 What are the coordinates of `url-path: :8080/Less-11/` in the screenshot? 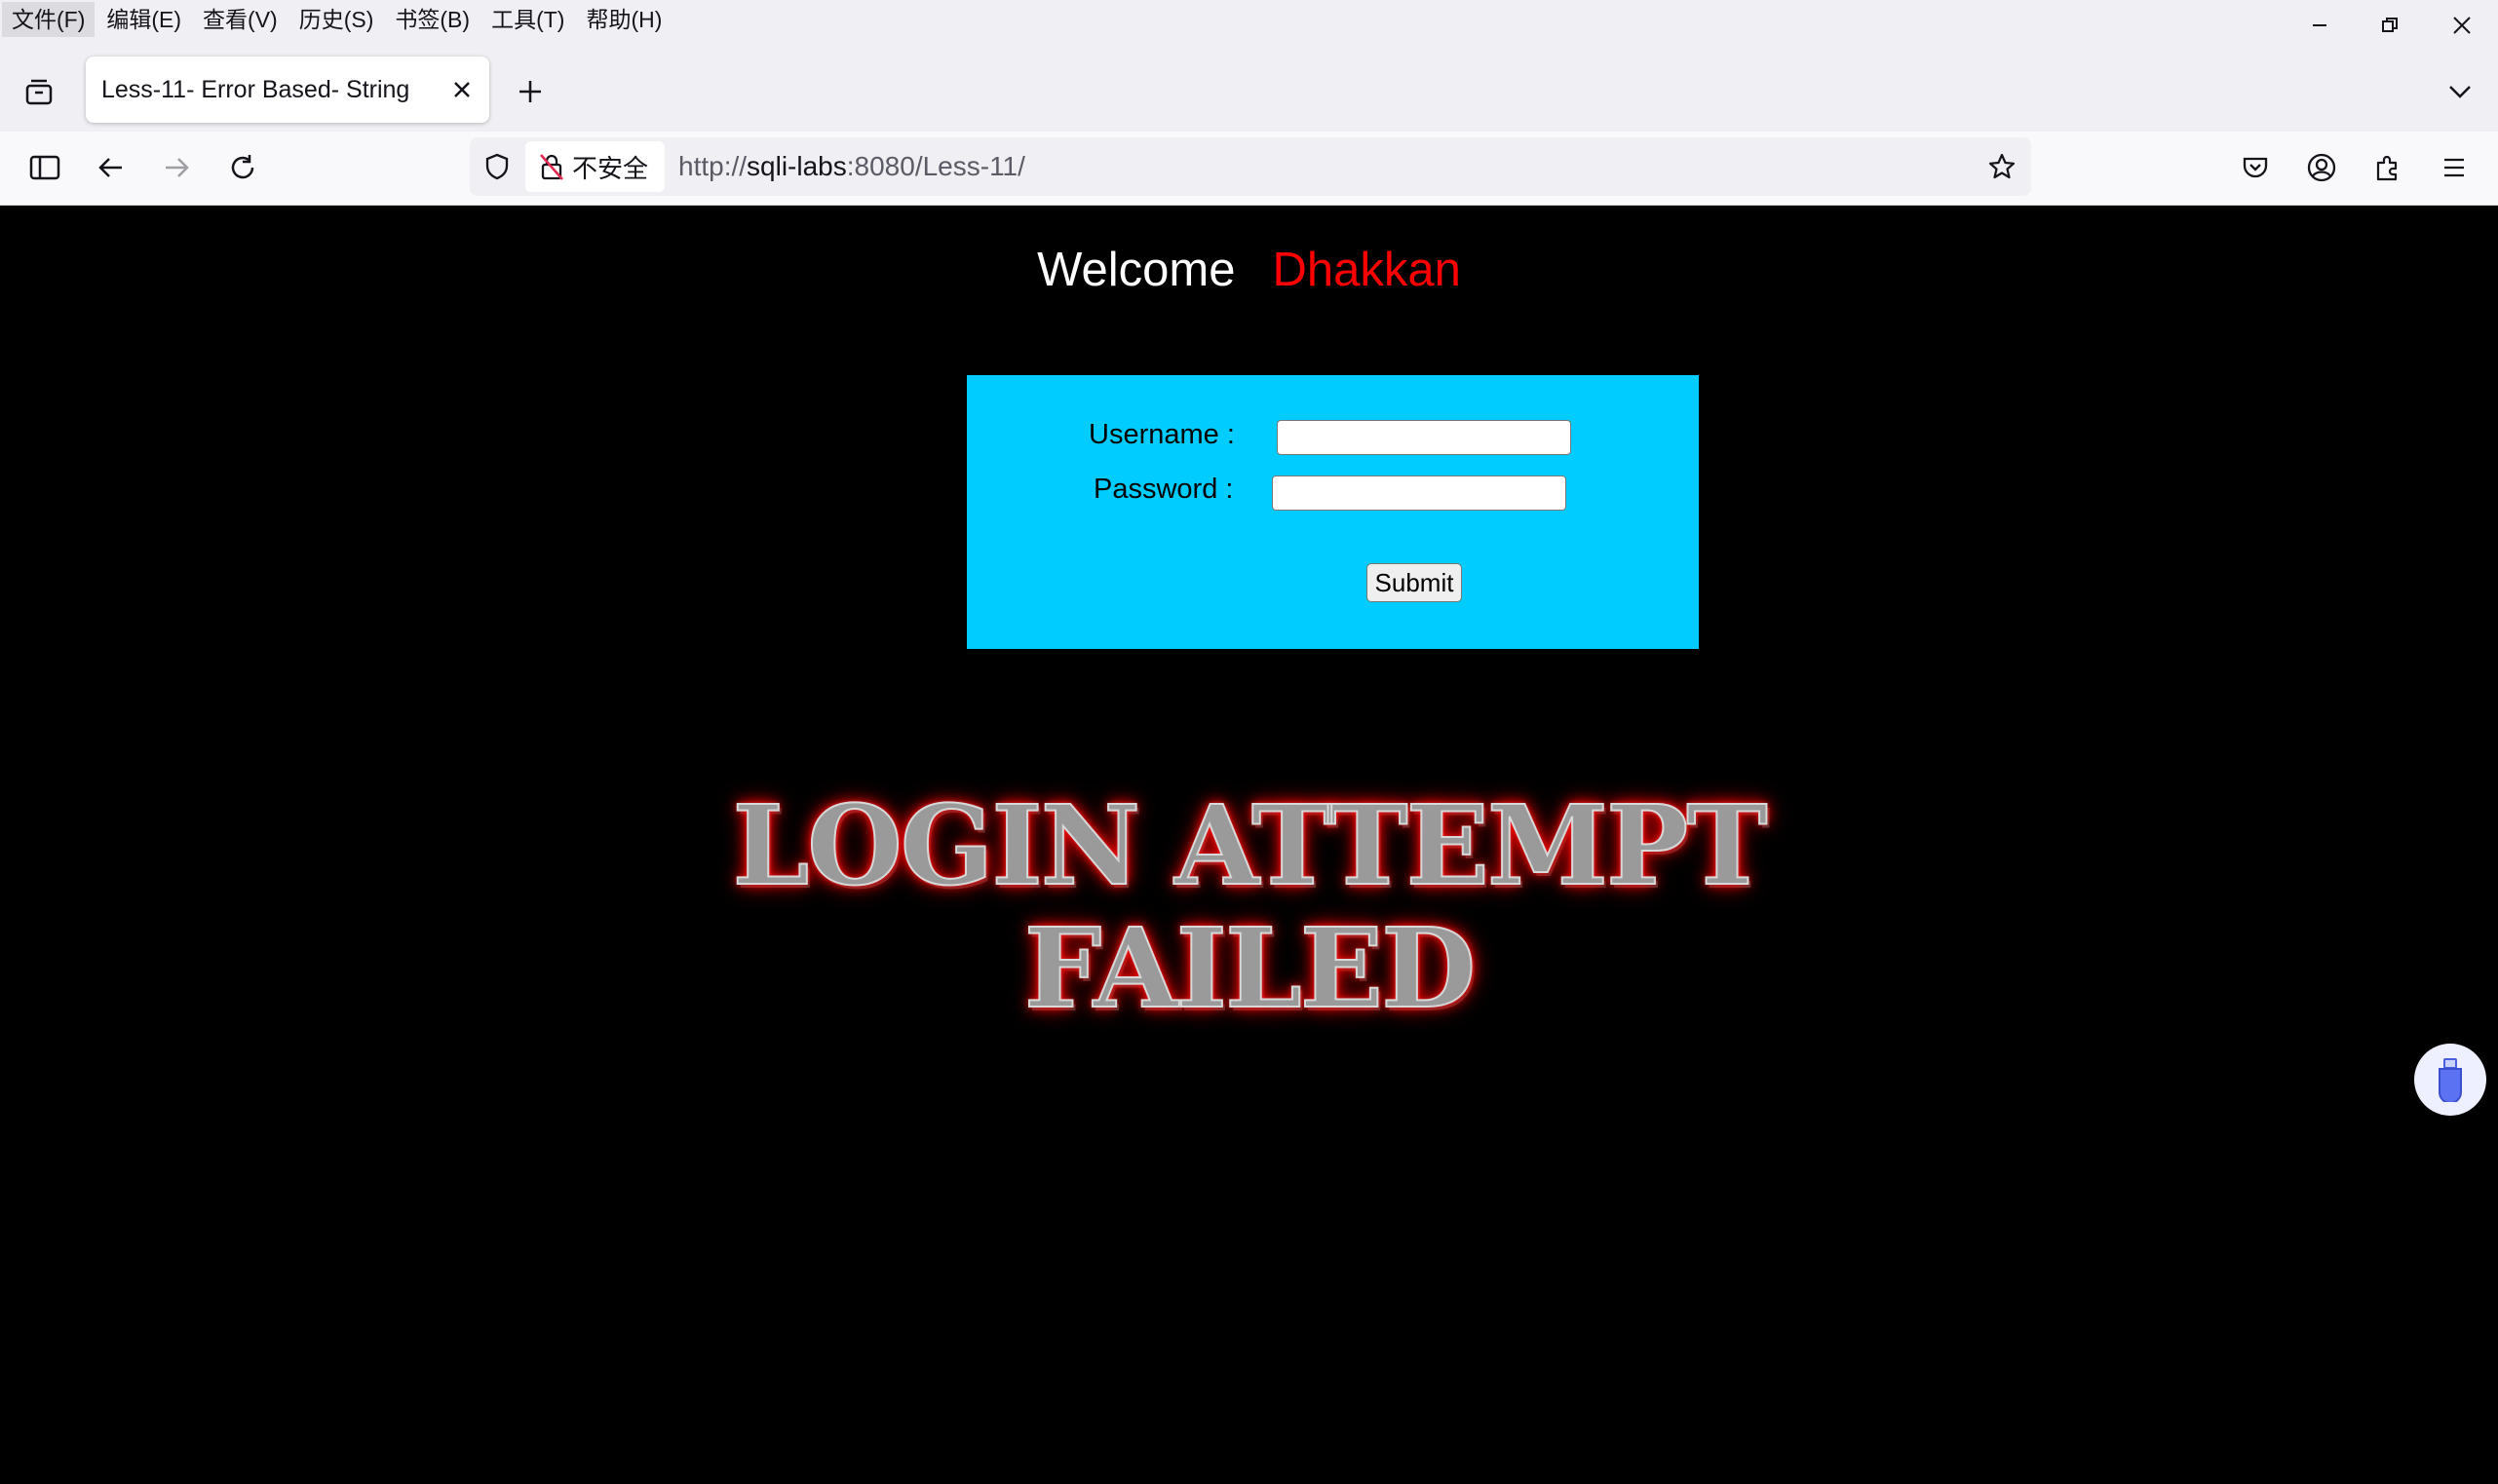 It's located at (935, 166).